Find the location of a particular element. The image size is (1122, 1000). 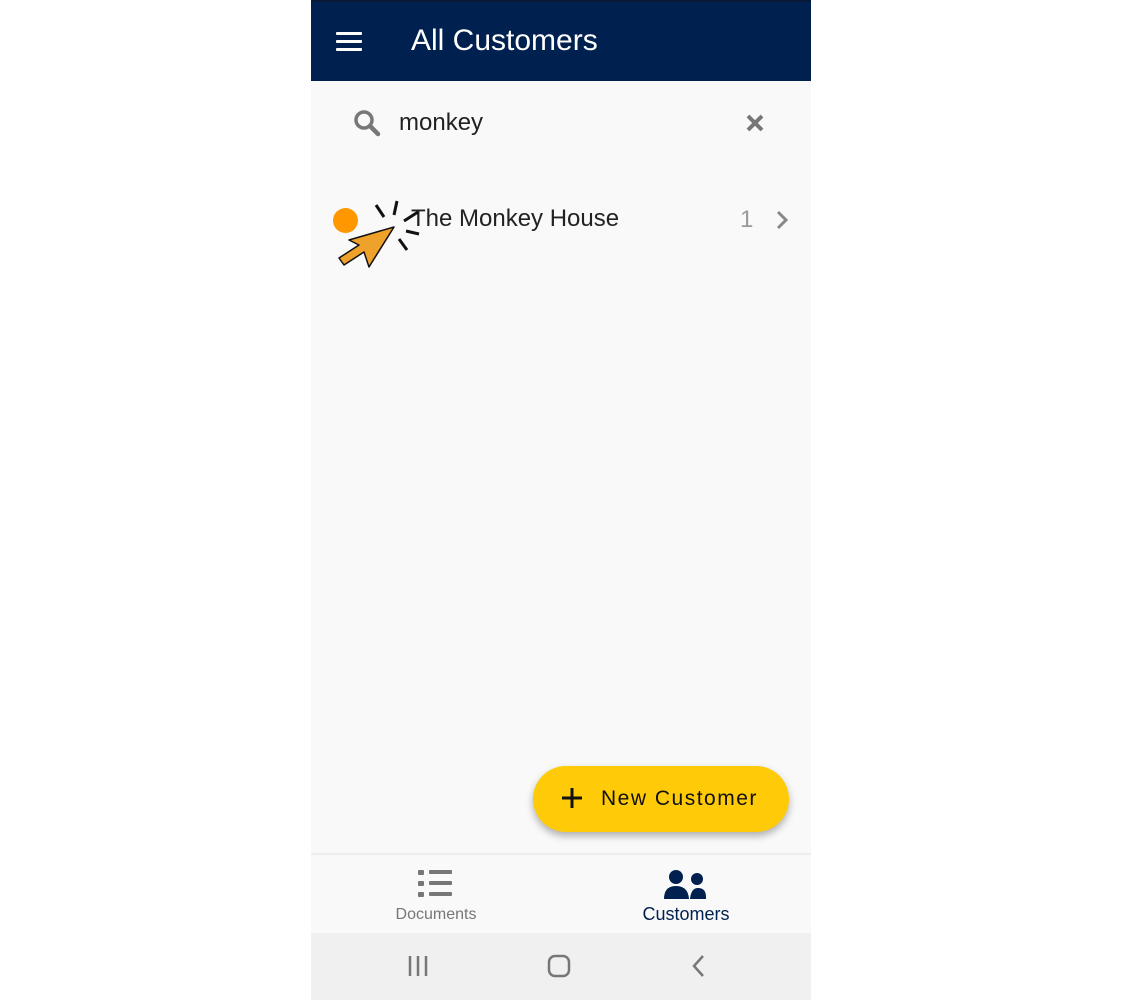

status-dot is located at coordinates (345, 220).